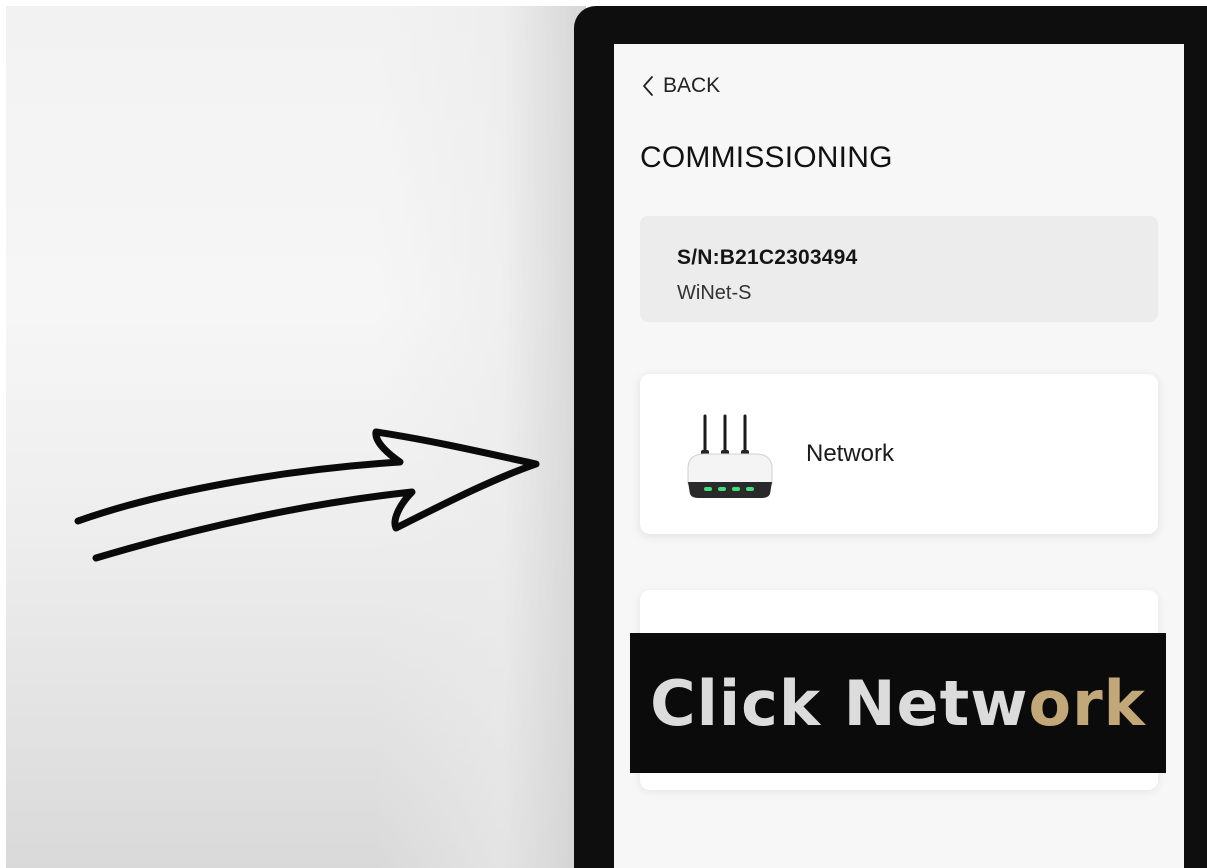 The width and height of the screenshot is (1207, 868). What do you see at coordinates (1087, 703) in the screenshot?
I see `caption-accent: ork` at bounding box center [1087, 703].